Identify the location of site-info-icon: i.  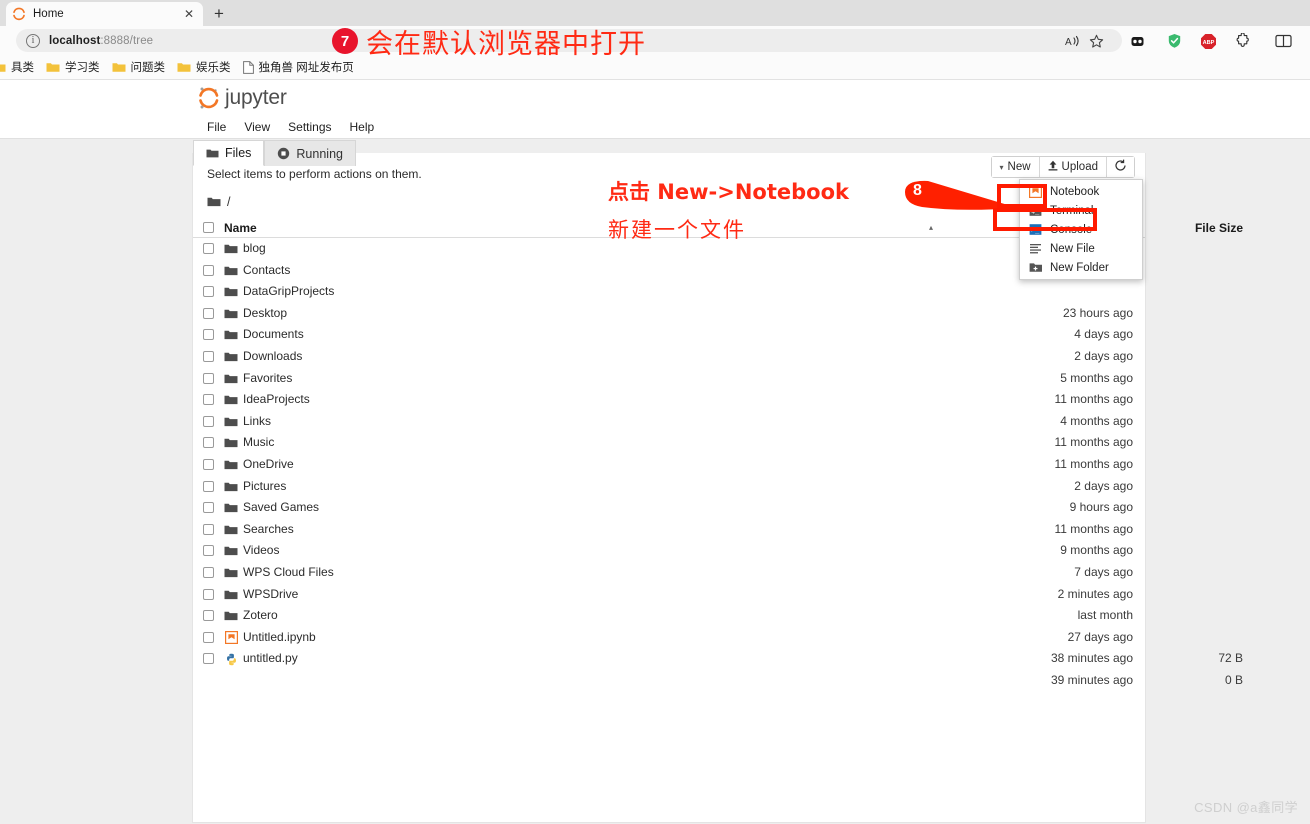
(33, 40).